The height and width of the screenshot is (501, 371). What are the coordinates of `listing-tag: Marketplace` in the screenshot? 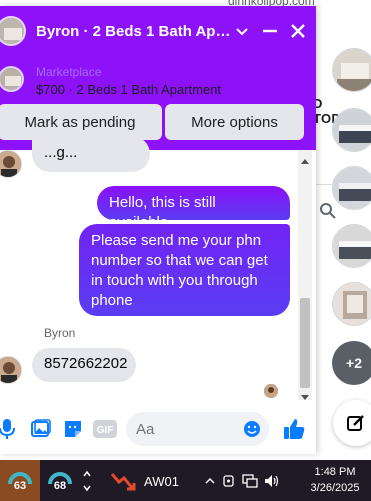 It's located at (69, 72).